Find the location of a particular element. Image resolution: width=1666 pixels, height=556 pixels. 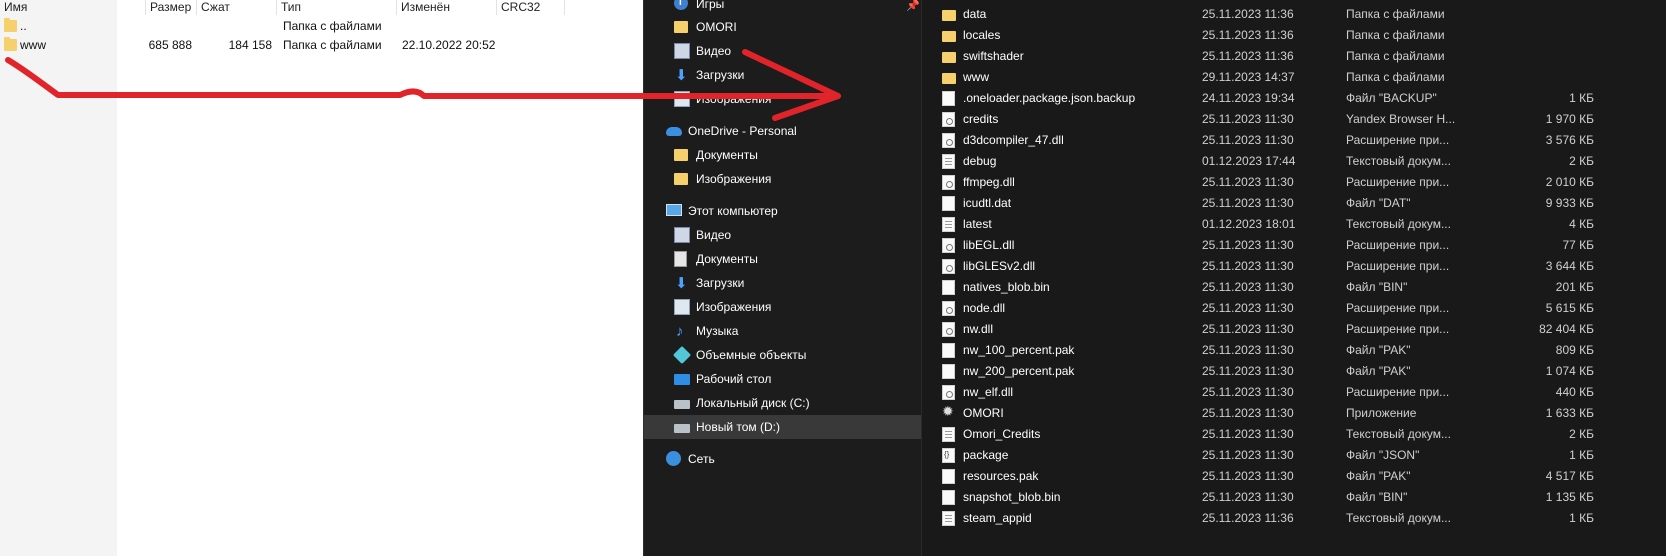

file-type: Папка с файлами is located at coordinates (1395, 35).